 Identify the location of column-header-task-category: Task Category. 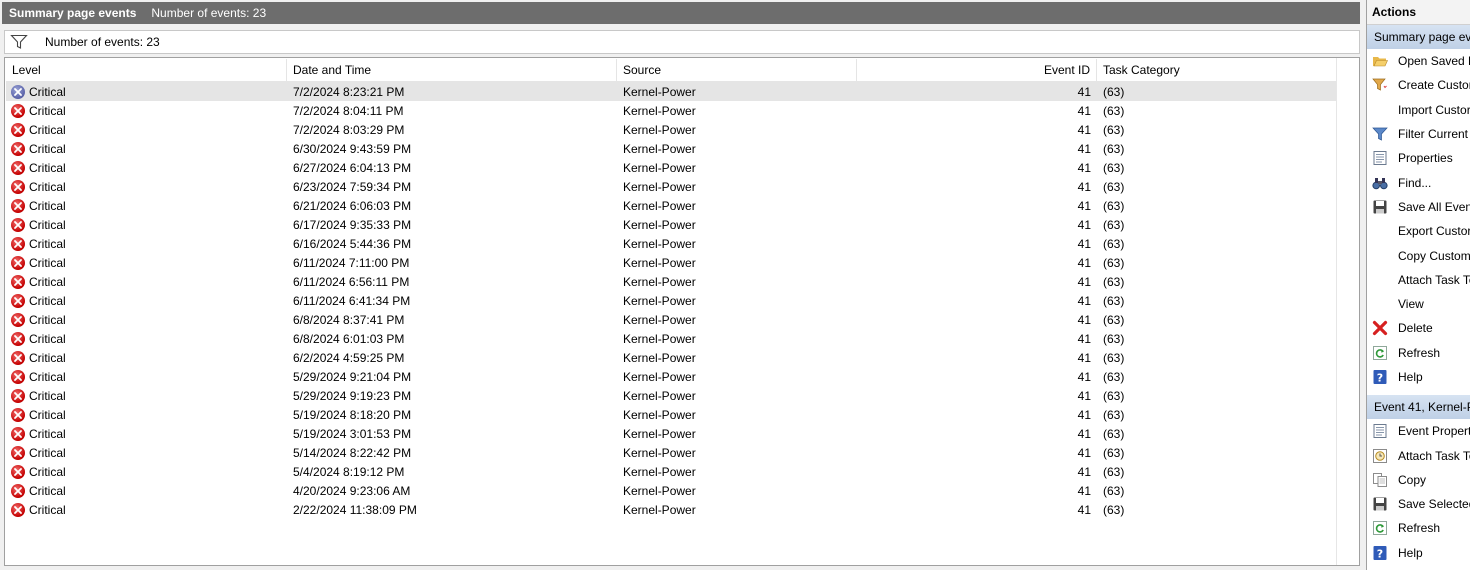
(1217, 70).